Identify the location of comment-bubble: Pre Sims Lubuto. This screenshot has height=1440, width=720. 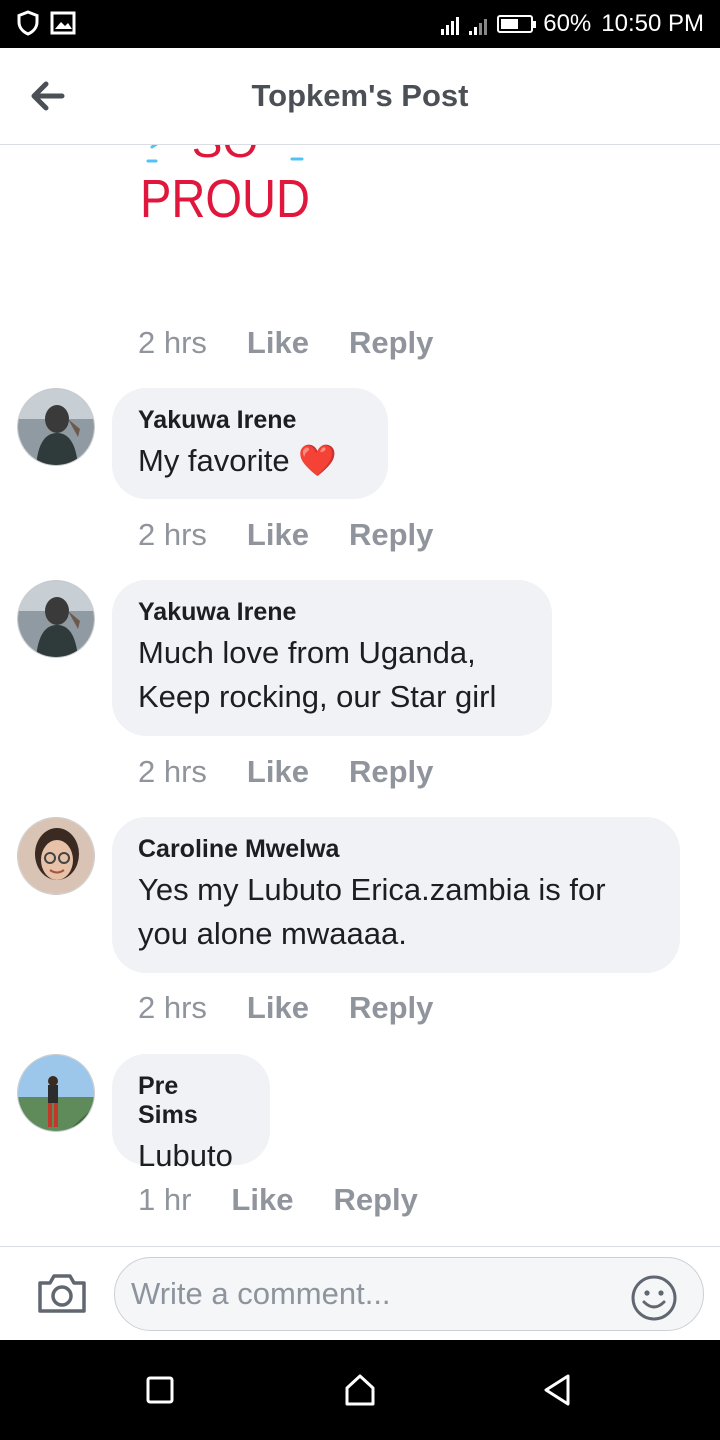
(191, 1113).